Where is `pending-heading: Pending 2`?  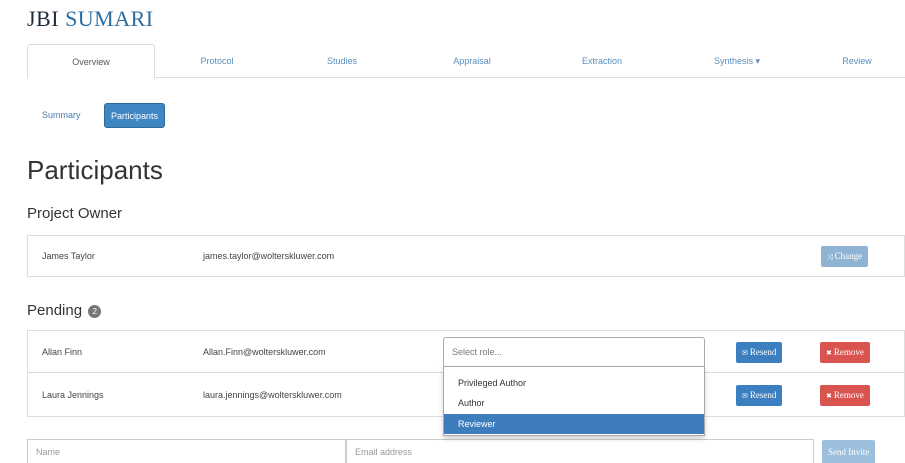
pending-heading: Pending 2 is located at coordinates (64, 310).